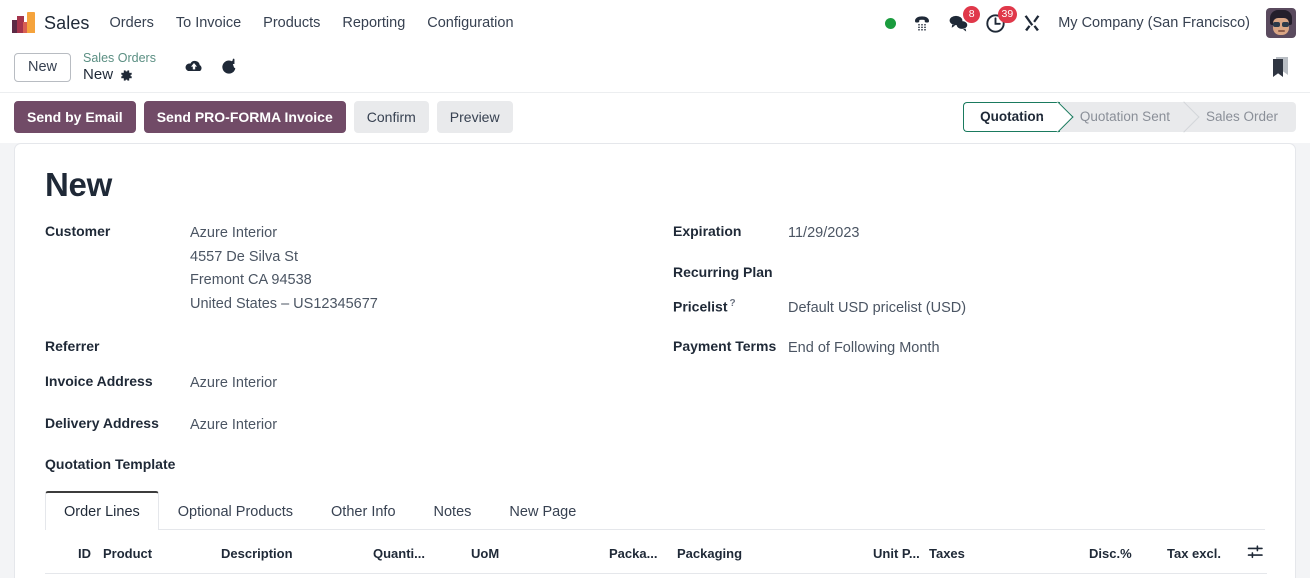 This screenshot has height=578, width=1310. Describe the element at coordinates (132, 23) in the screenshot. I see `menu-item-orders: Orders` at that location.